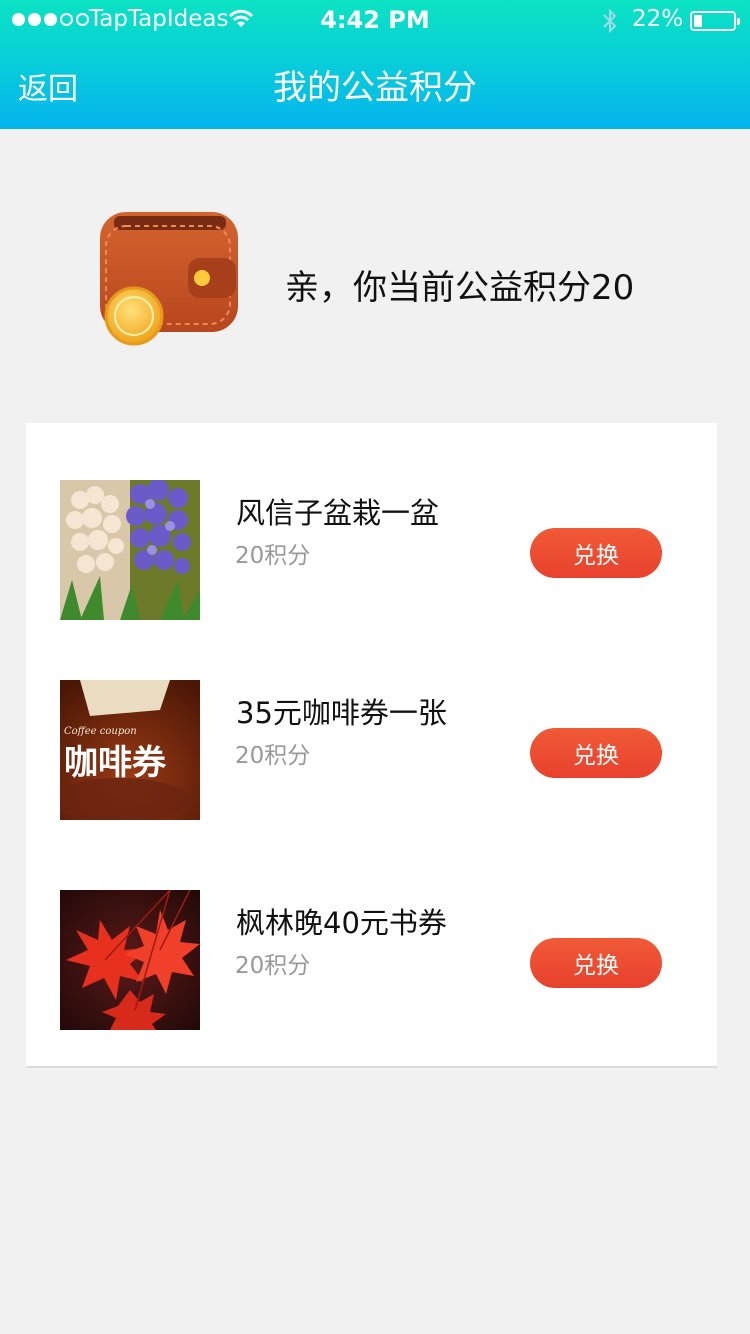 This screenshot has height=1334, width=750. I want to click on points-summary-text: 亲，你当前公益积分20, so click(460, 288).